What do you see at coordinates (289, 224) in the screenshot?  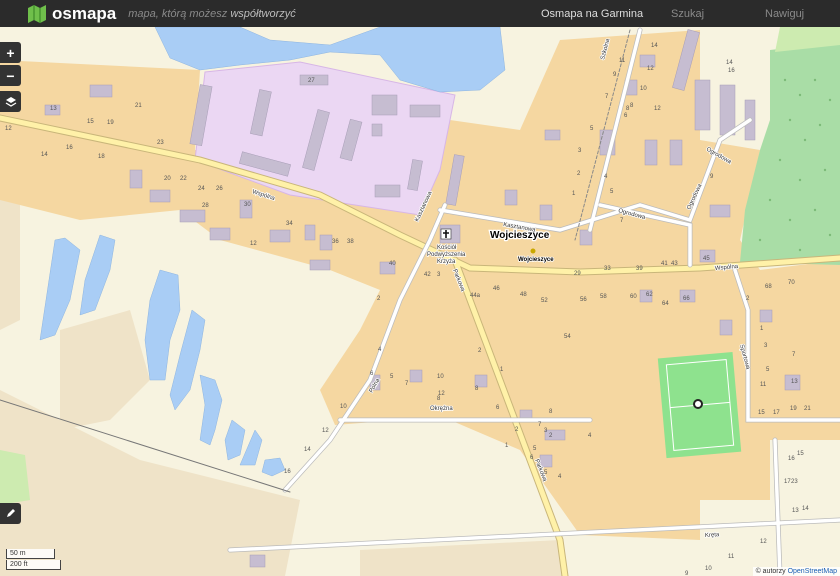 I see `house-number: 34` at bounding box center [289, 224].